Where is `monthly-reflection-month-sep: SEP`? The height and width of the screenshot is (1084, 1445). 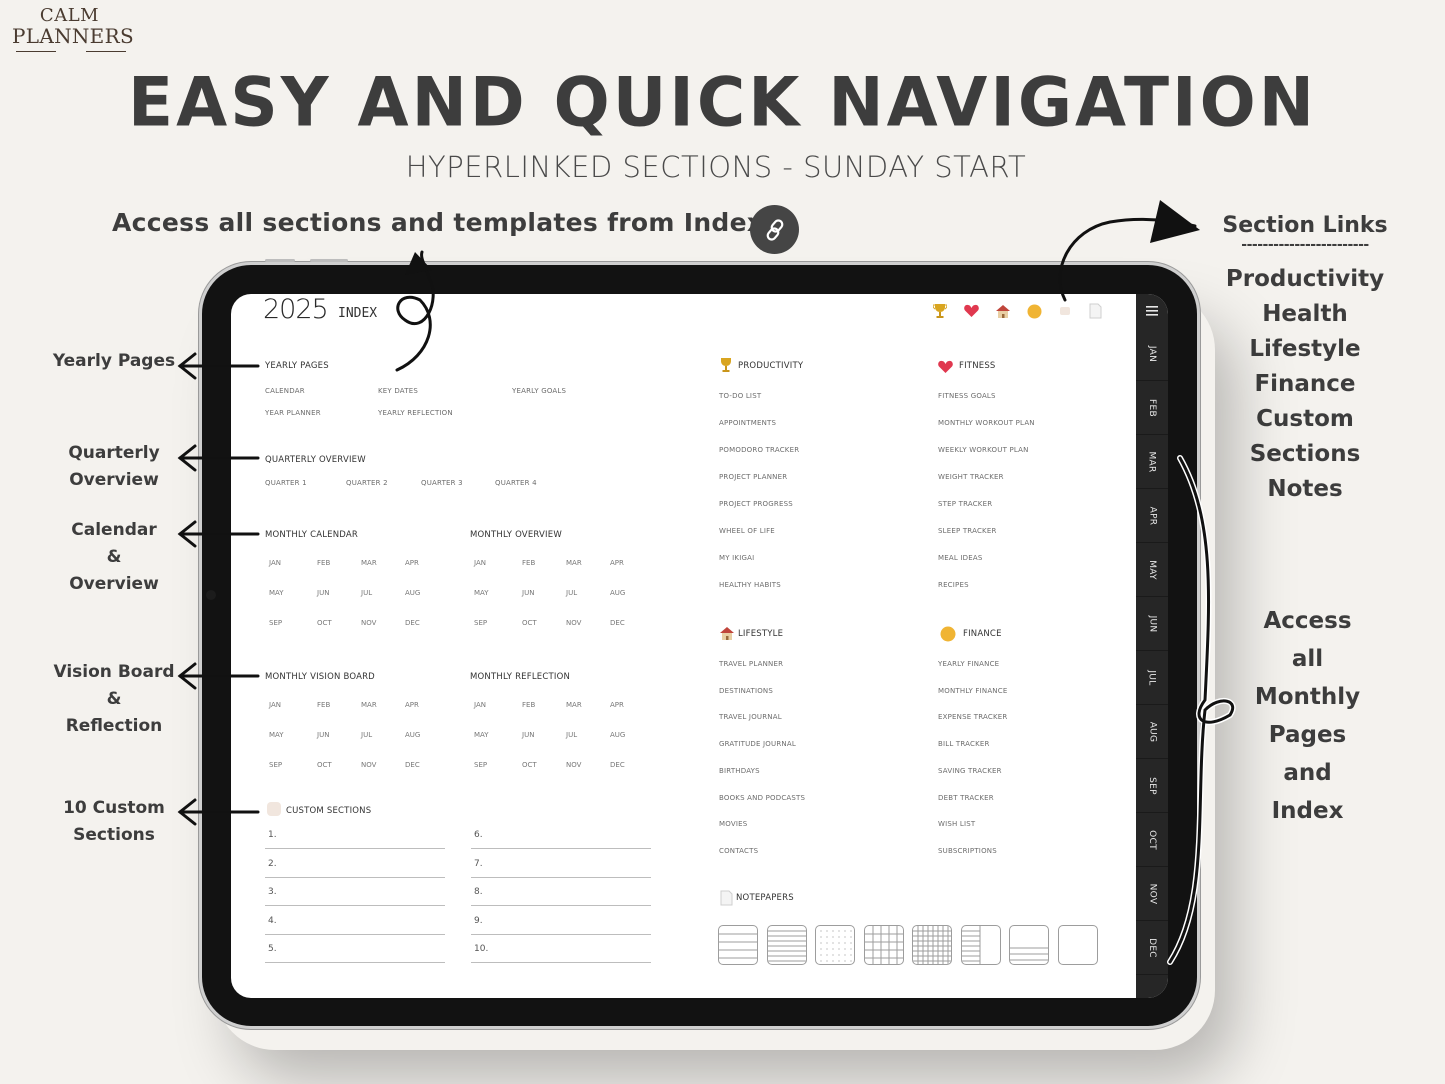 monthly-reflection-month-sep: SEP is located at coordinates (480, 765).